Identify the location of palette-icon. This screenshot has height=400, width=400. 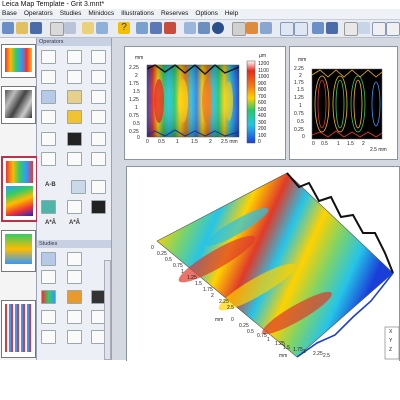
(252, 28).